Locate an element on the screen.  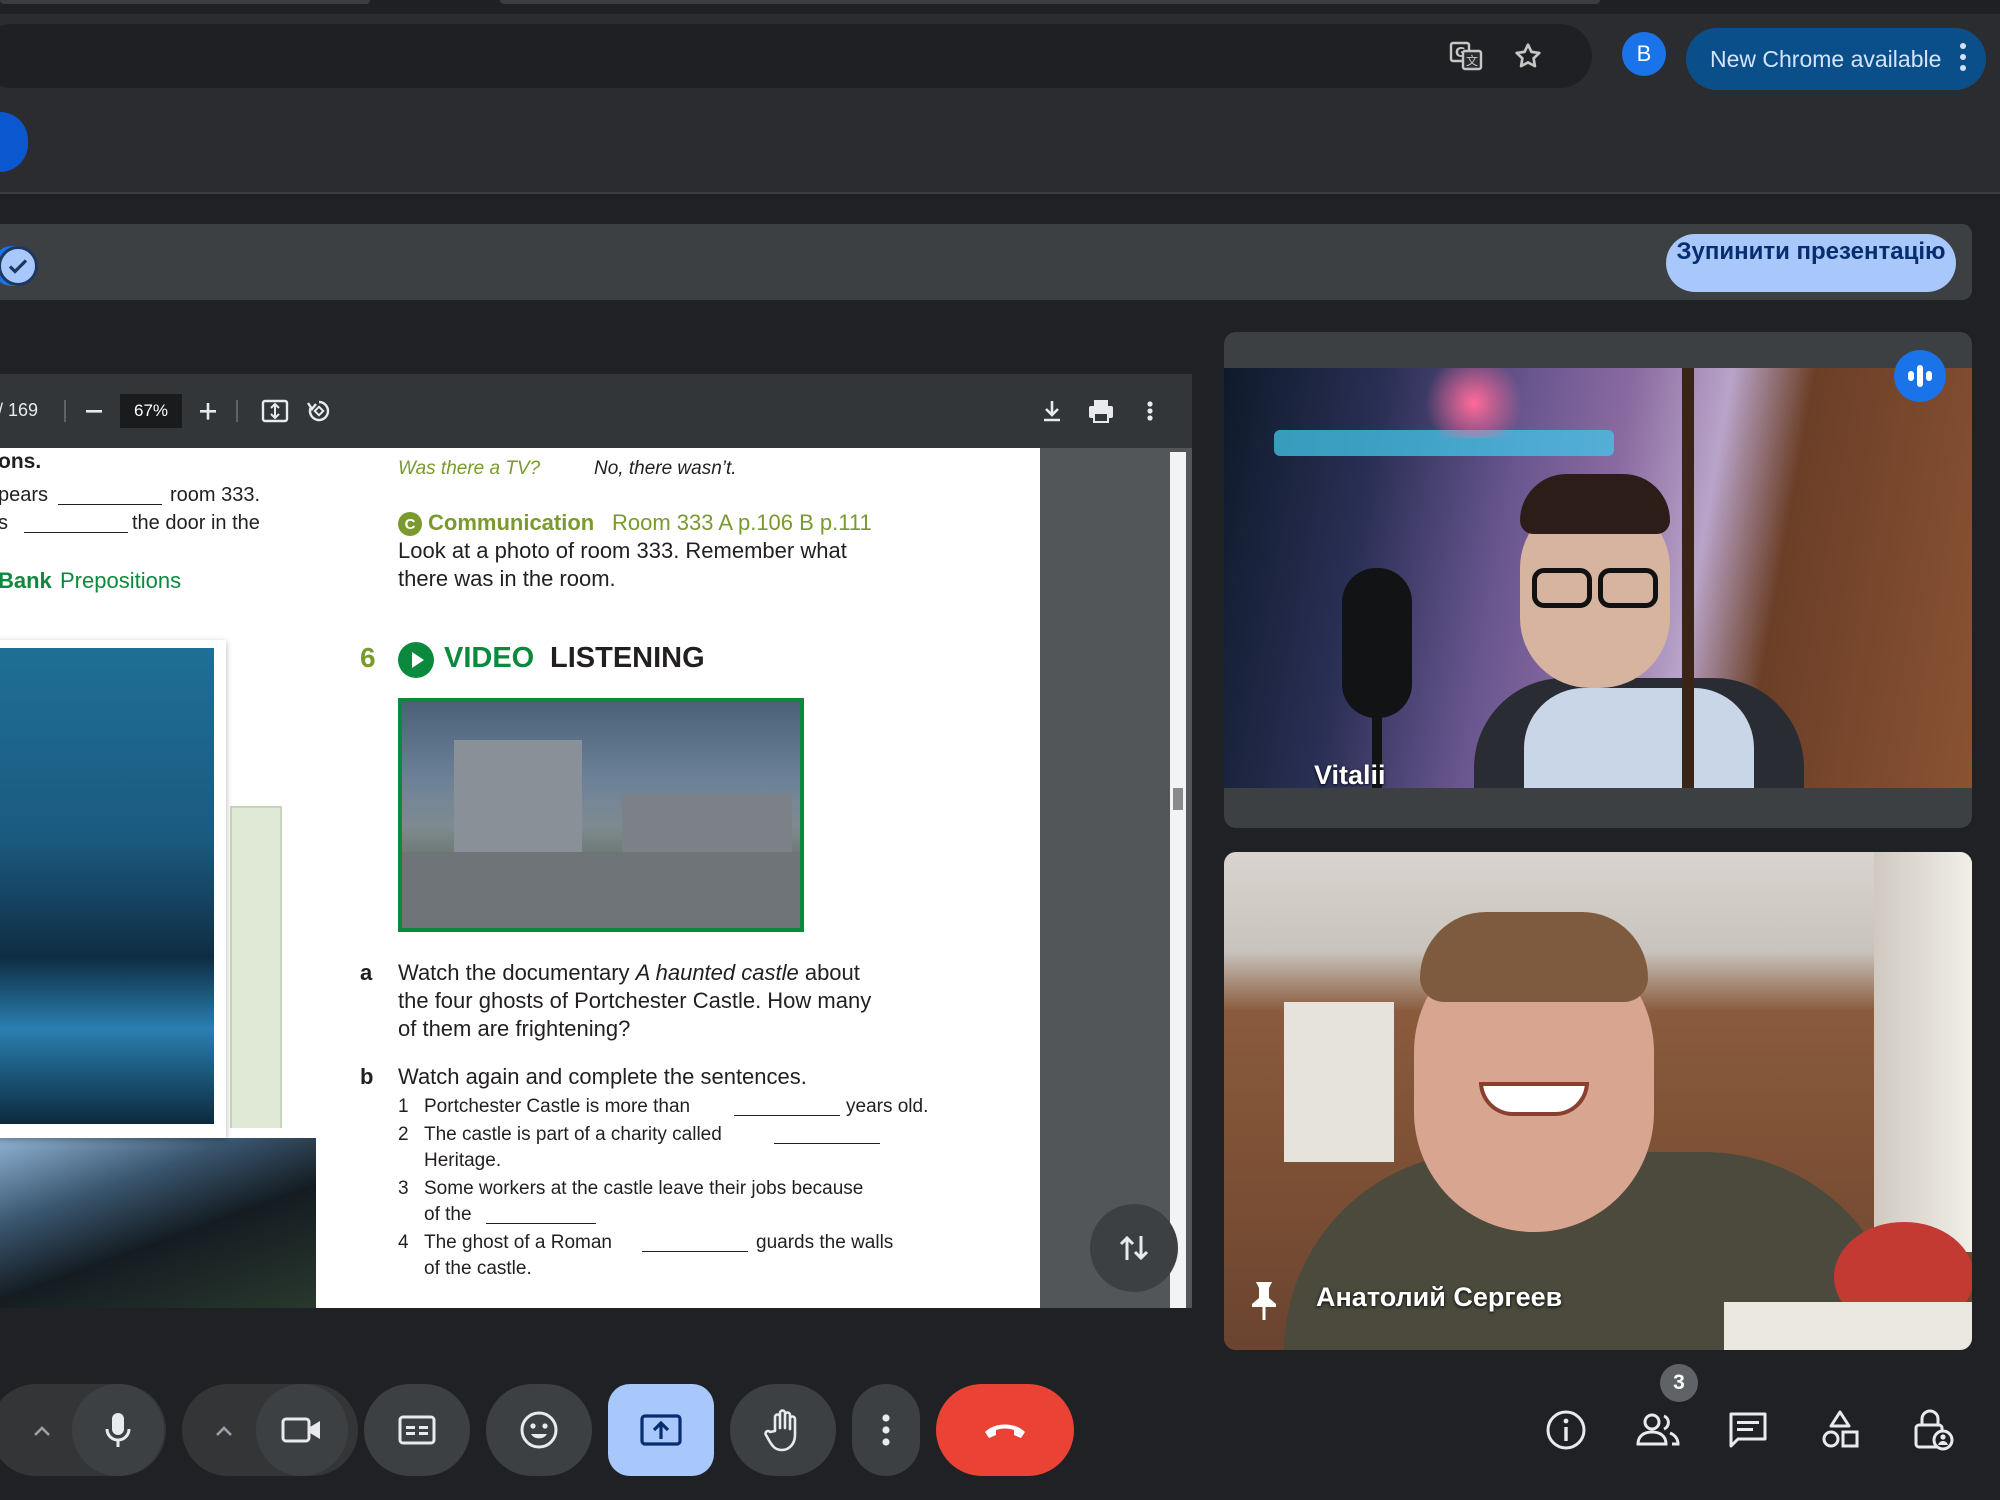
present-screen-button is located at coordinates (661, 1430).